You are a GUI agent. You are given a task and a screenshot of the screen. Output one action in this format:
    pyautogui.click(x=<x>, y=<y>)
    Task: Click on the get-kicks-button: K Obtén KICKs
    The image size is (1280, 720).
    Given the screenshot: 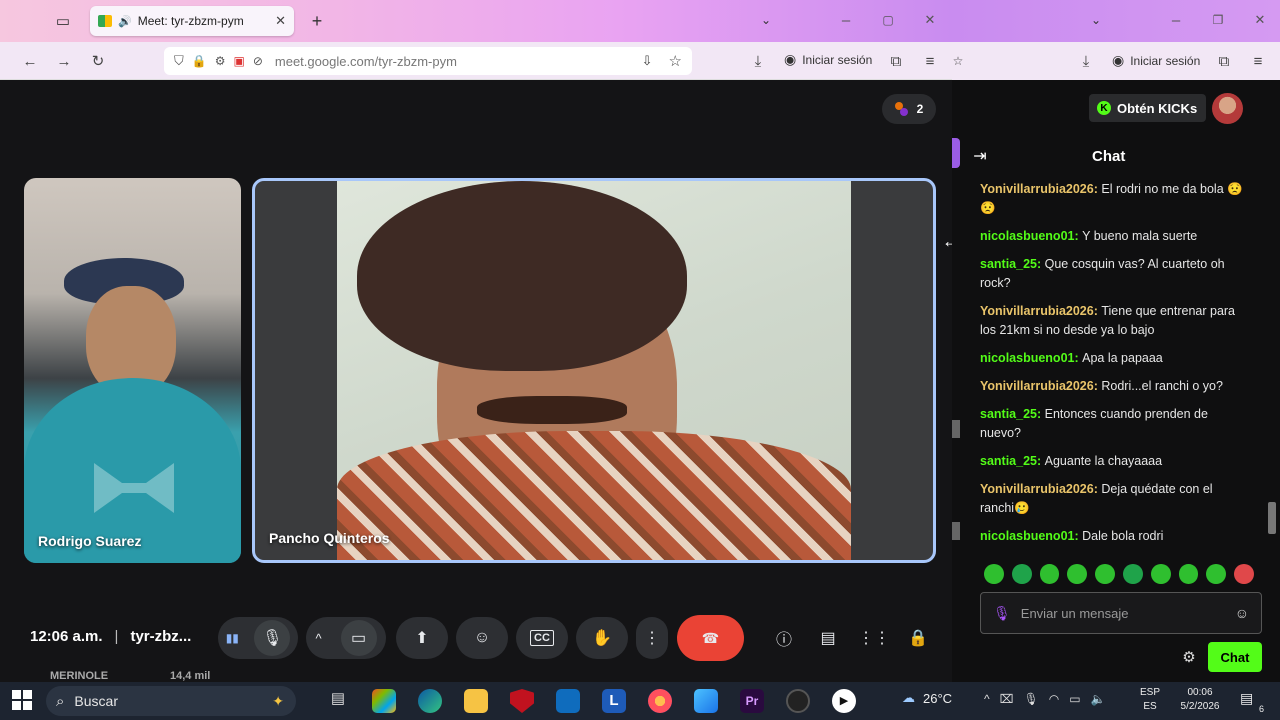 What is the action you would take?
    pyautogui.click(x=1147, y=108)
    